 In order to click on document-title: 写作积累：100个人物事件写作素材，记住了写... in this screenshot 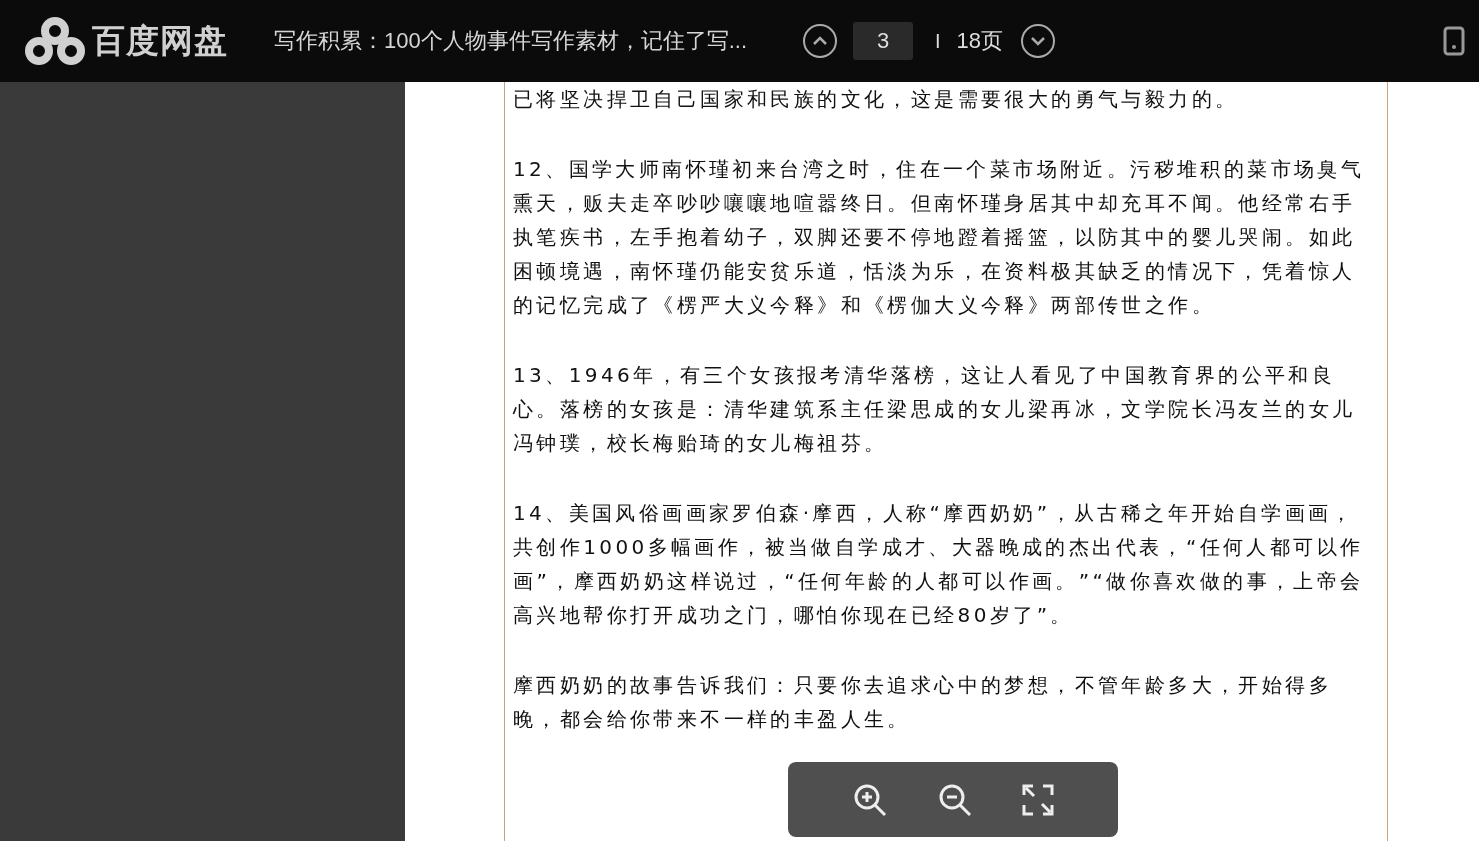, I will do `click(511, 41)`.